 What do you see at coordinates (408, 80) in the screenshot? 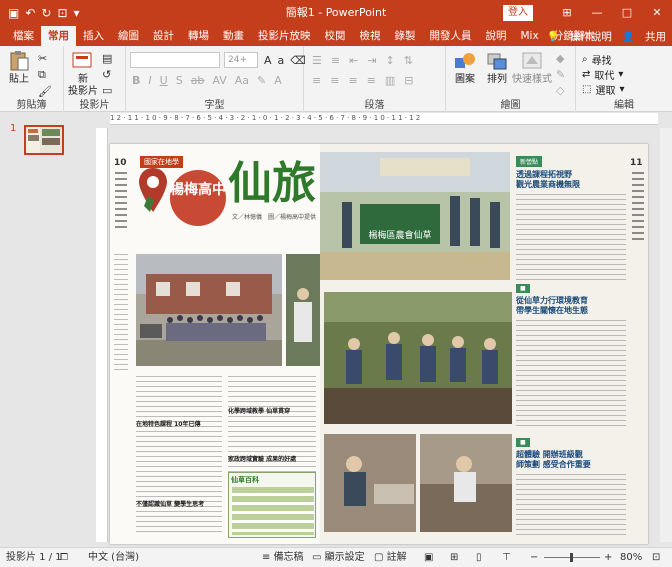
I see `smartart-icon: ⊟` at bounding box center [408, 80].